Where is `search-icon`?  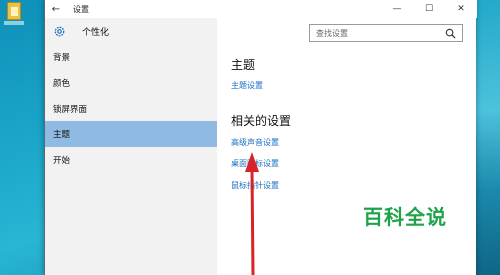 search-icon is located at coordinates (450, 33).